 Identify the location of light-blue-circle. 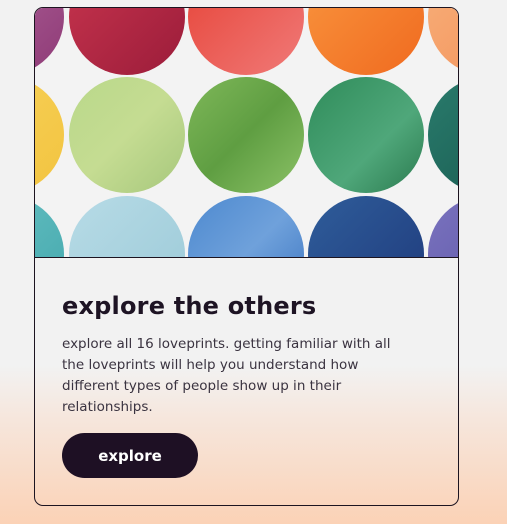
(127, 226).